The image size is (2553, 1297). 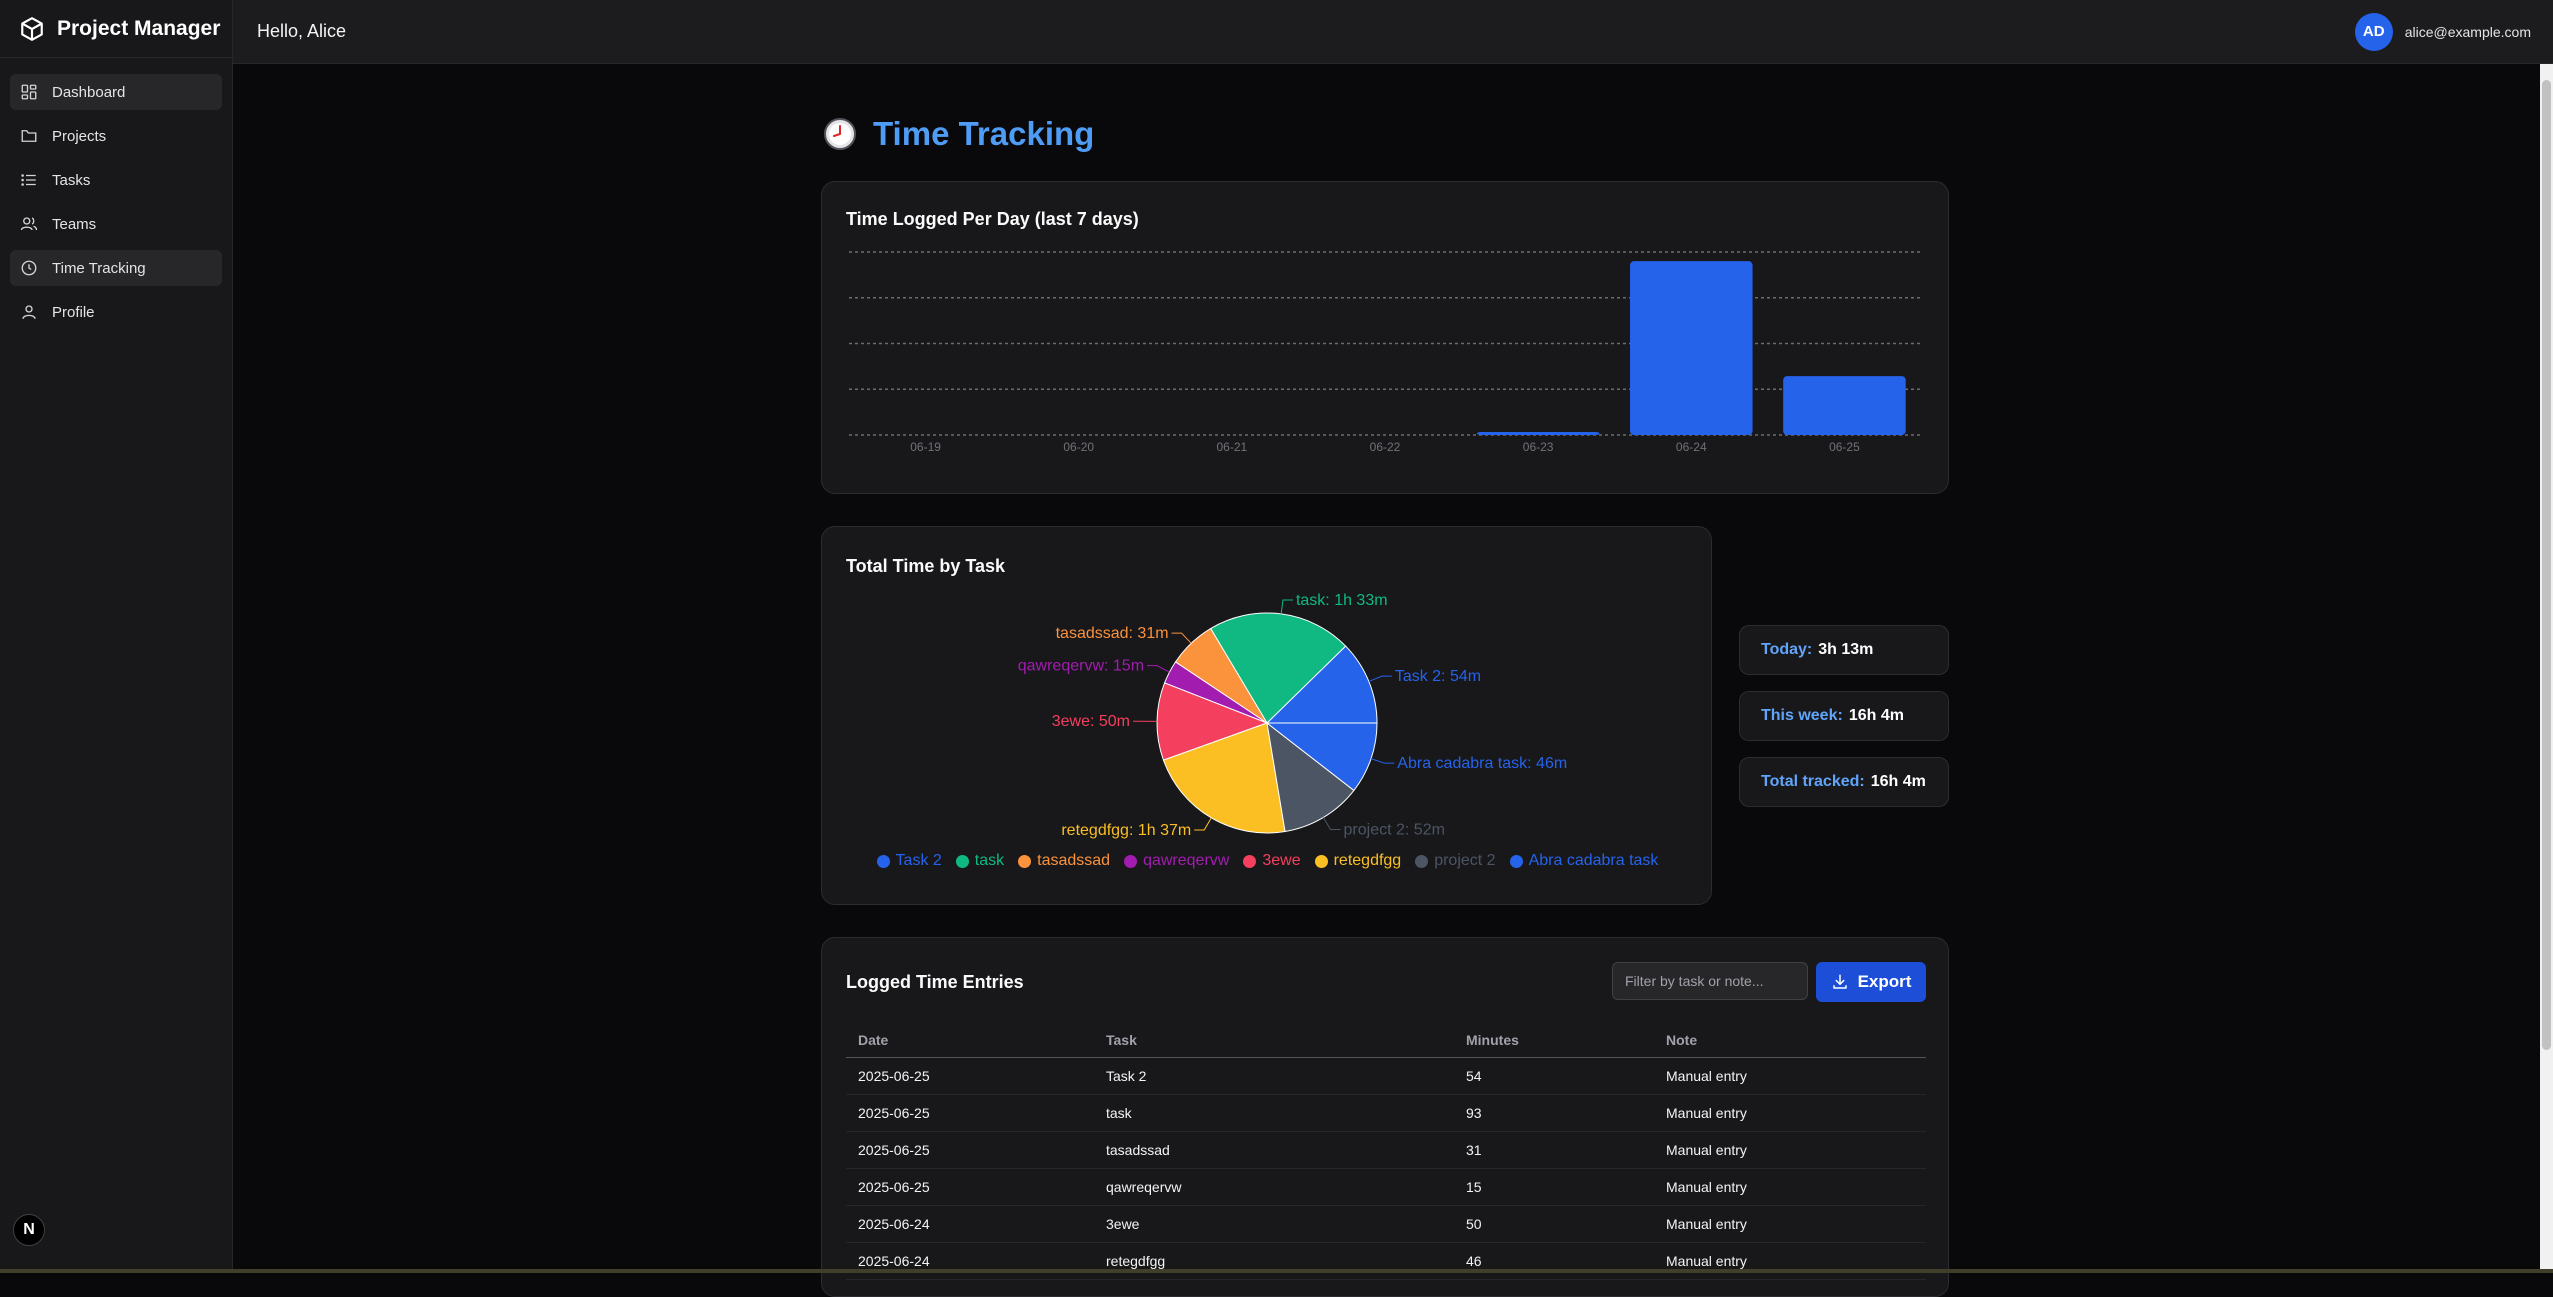 I want to click on x-tick-label: 06-24, so click(x=1691, y=447).